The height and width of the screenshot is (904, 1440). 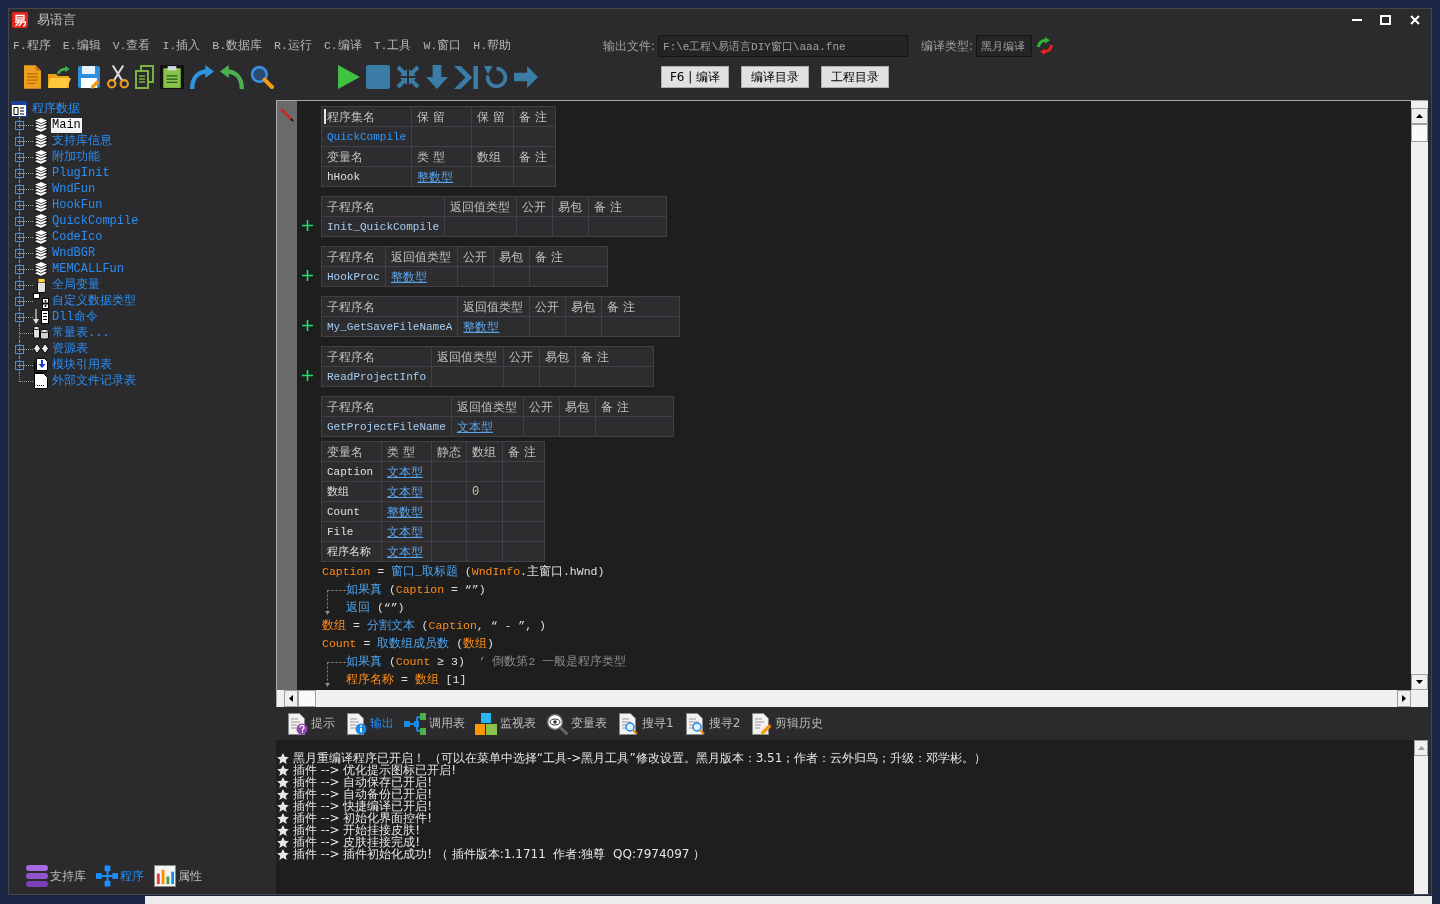 What do you see at coordinates (81, 46) in the screenshot?
I see `menu-item: E.编辑` at bounding box center [81, 46].